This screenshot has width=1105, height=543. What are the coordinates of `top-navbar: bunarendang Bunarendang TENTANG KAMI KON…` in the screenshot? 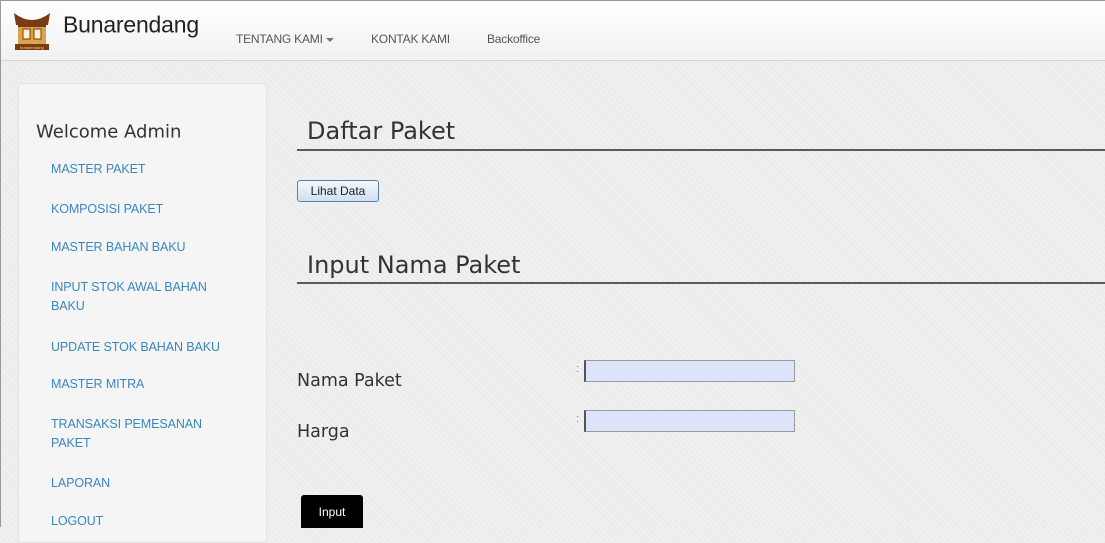 It's located at (553, 31).